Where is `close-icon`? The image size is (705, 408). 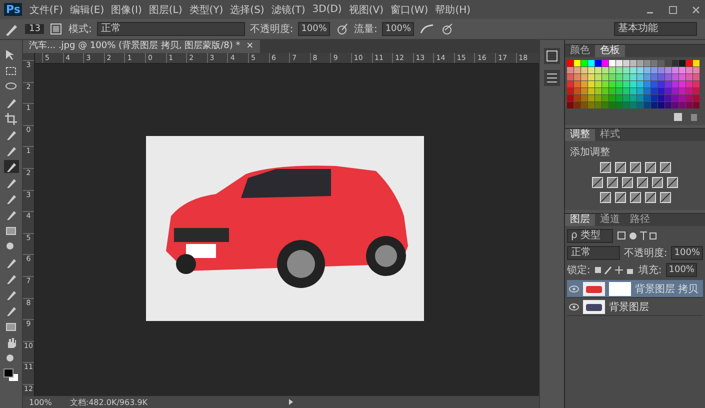
close-icon is located at coordinates (696, 9).